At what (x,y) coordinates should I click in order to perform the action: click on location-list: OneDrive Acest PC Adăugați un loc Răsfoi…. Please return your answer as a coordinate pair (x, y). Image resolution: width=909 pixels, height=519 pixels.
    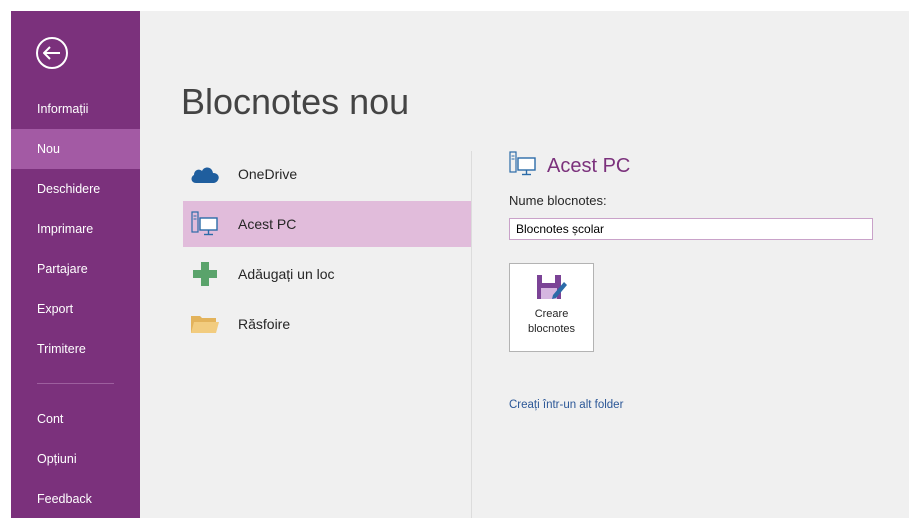
    Looking at the image, I should click on (327, 251).